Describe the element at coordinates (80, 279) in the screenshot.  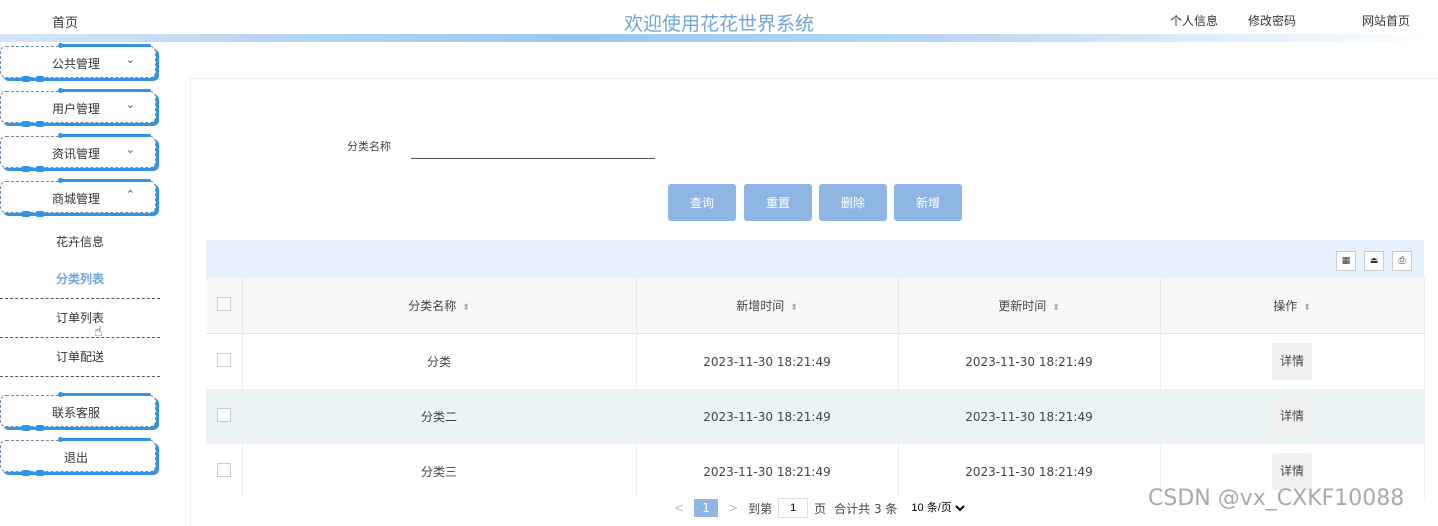
I see `submenu-category-list: 分类列表` at that location.